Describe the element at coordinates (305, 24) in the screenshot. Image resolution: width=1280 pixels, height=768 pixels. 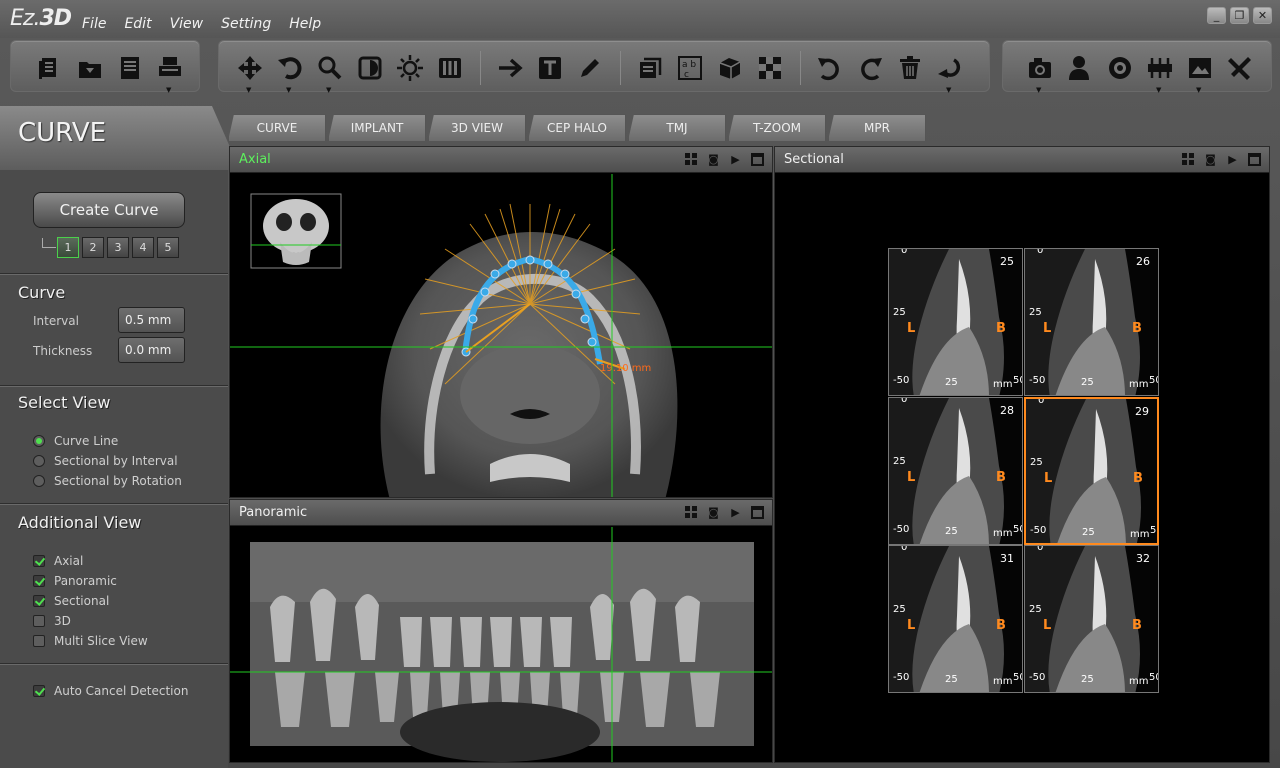
I see `menu-help: Help` at that location.